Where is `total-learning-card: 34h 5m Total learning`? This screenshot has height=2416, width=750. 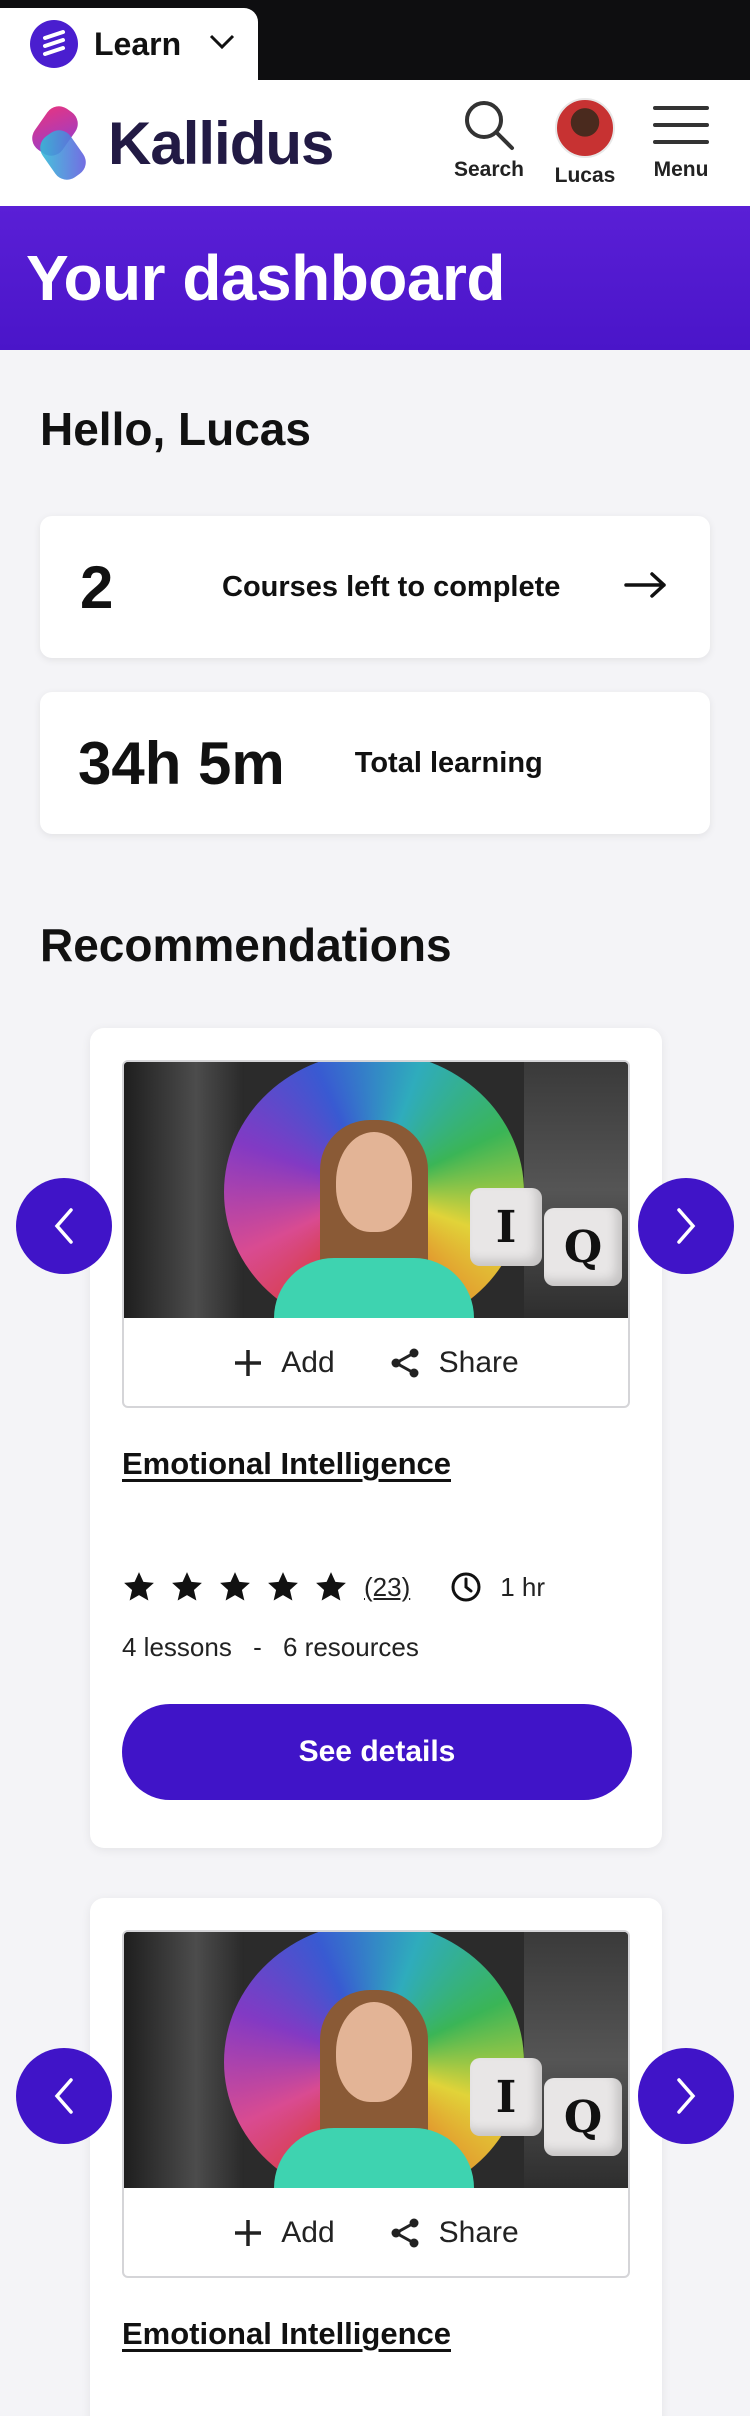
total-learning-card: 34h 5m Total learning is located at coordinates (375, 763).